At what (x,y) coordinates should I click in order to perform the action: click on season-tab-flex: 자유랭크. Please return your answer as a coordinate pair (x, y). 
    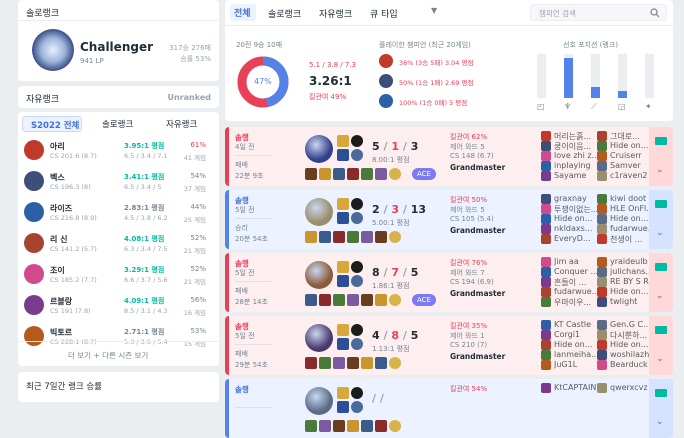
    Looking at the image, I should click on (181, 124).